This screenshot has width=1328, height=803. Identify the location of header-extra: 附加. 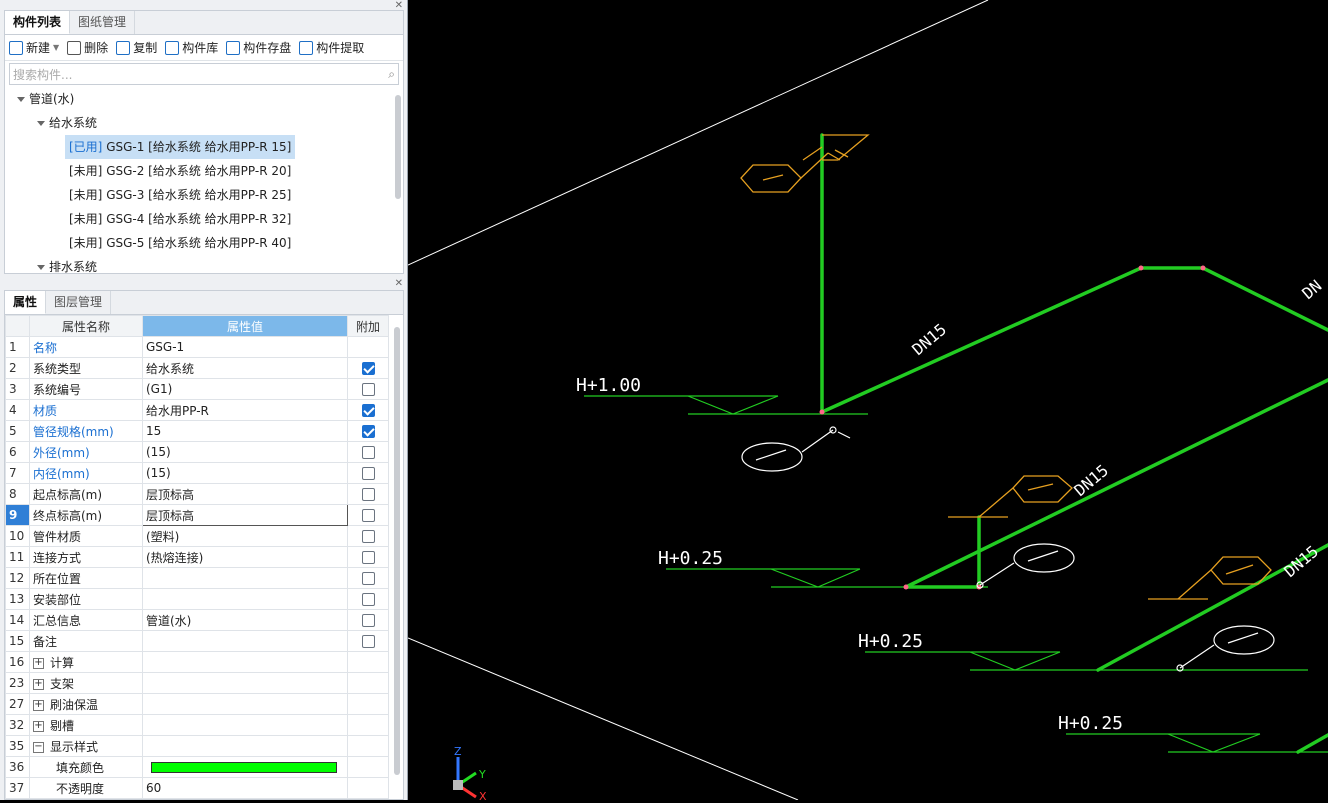
(368, 326).